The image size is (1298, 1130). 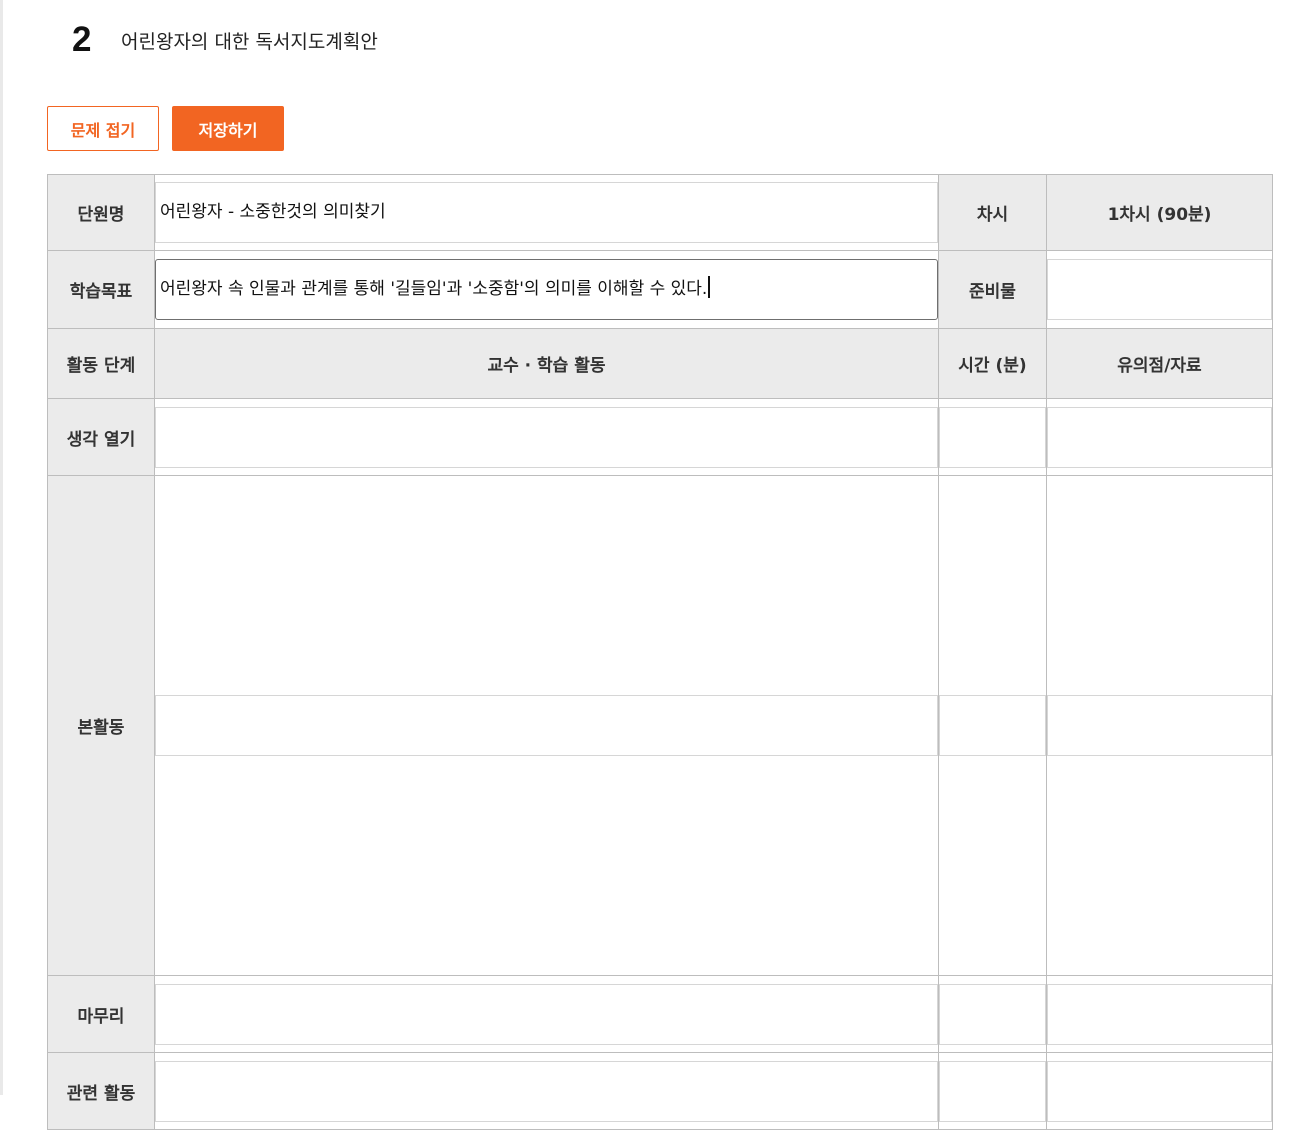 What do you see at coordinates (101, 212) in the screenshot?
I see `unit-label: 단원명` at bounding box center [101, 212].